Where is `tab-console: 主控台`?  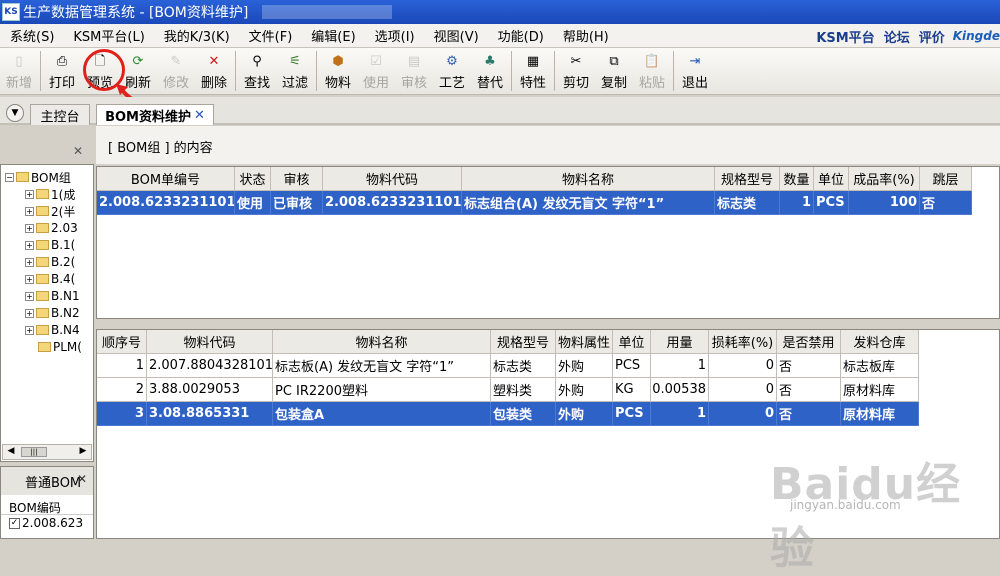 tab-console: 主控台 is located at coordinates (60, 114).